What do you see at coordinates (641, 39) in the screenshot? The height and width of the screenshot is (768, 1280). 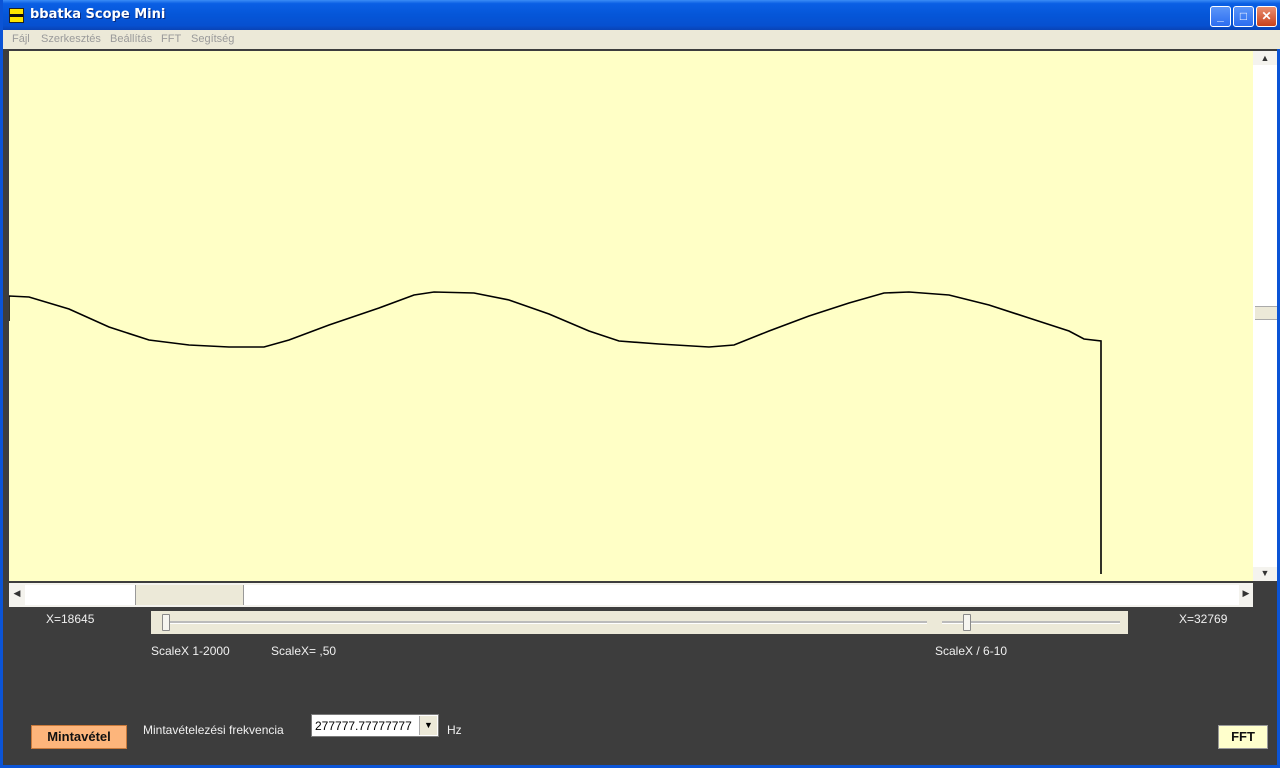 I see `menu-bar: Fájl Szerkesztés Beállítás FFT Segítség` at bounding box center [641, 39].